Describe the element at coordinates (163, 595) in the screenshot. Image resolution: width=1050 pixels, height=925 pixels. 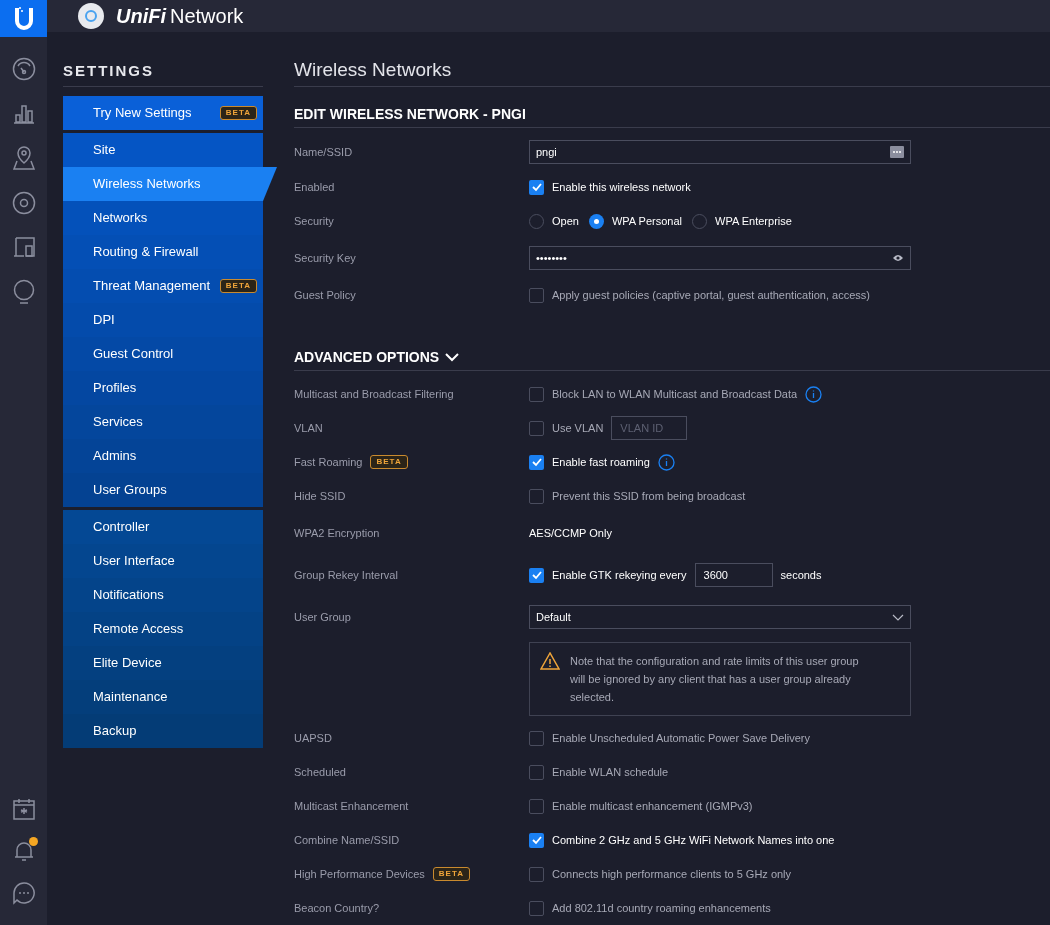
I see `menu-item: Notifications` at that location.